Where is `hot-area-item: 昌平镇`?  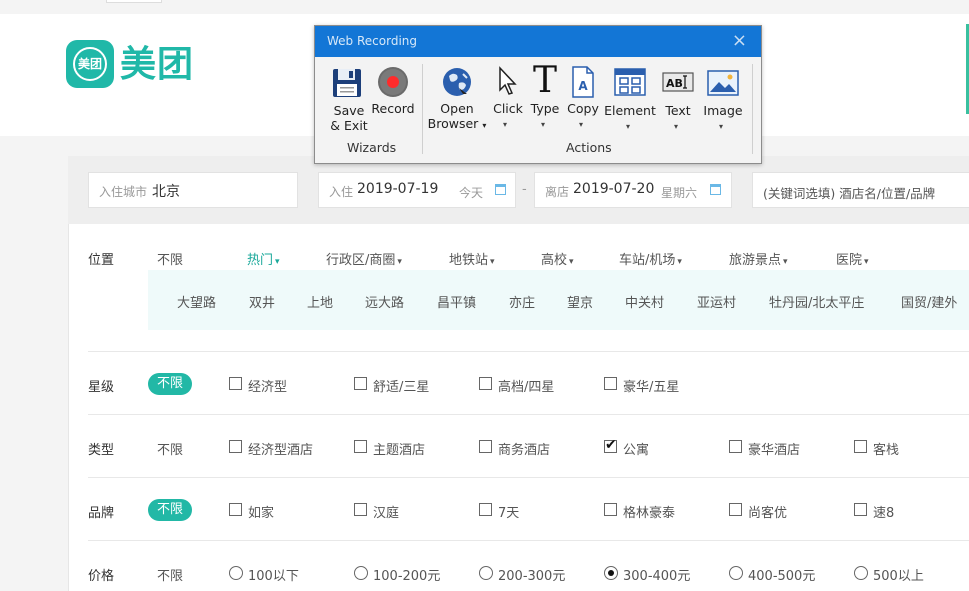 hot-area-item: 昌平镇 is located at coordinates (456, 301).